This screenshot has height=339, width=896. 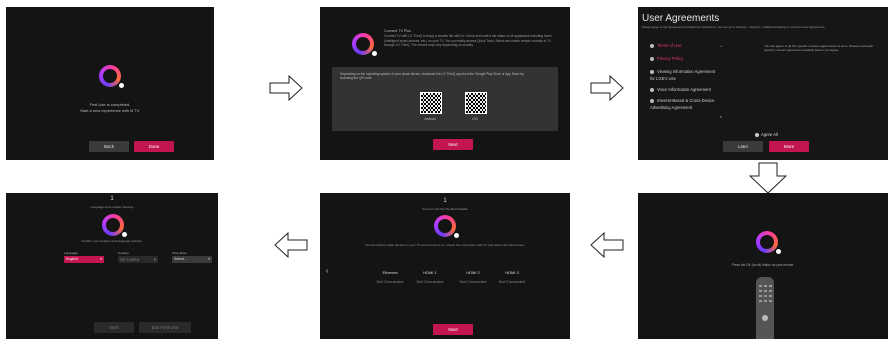 I want to click on input-name-hdmi2: HDMI 2, so click(x=473, y=272).